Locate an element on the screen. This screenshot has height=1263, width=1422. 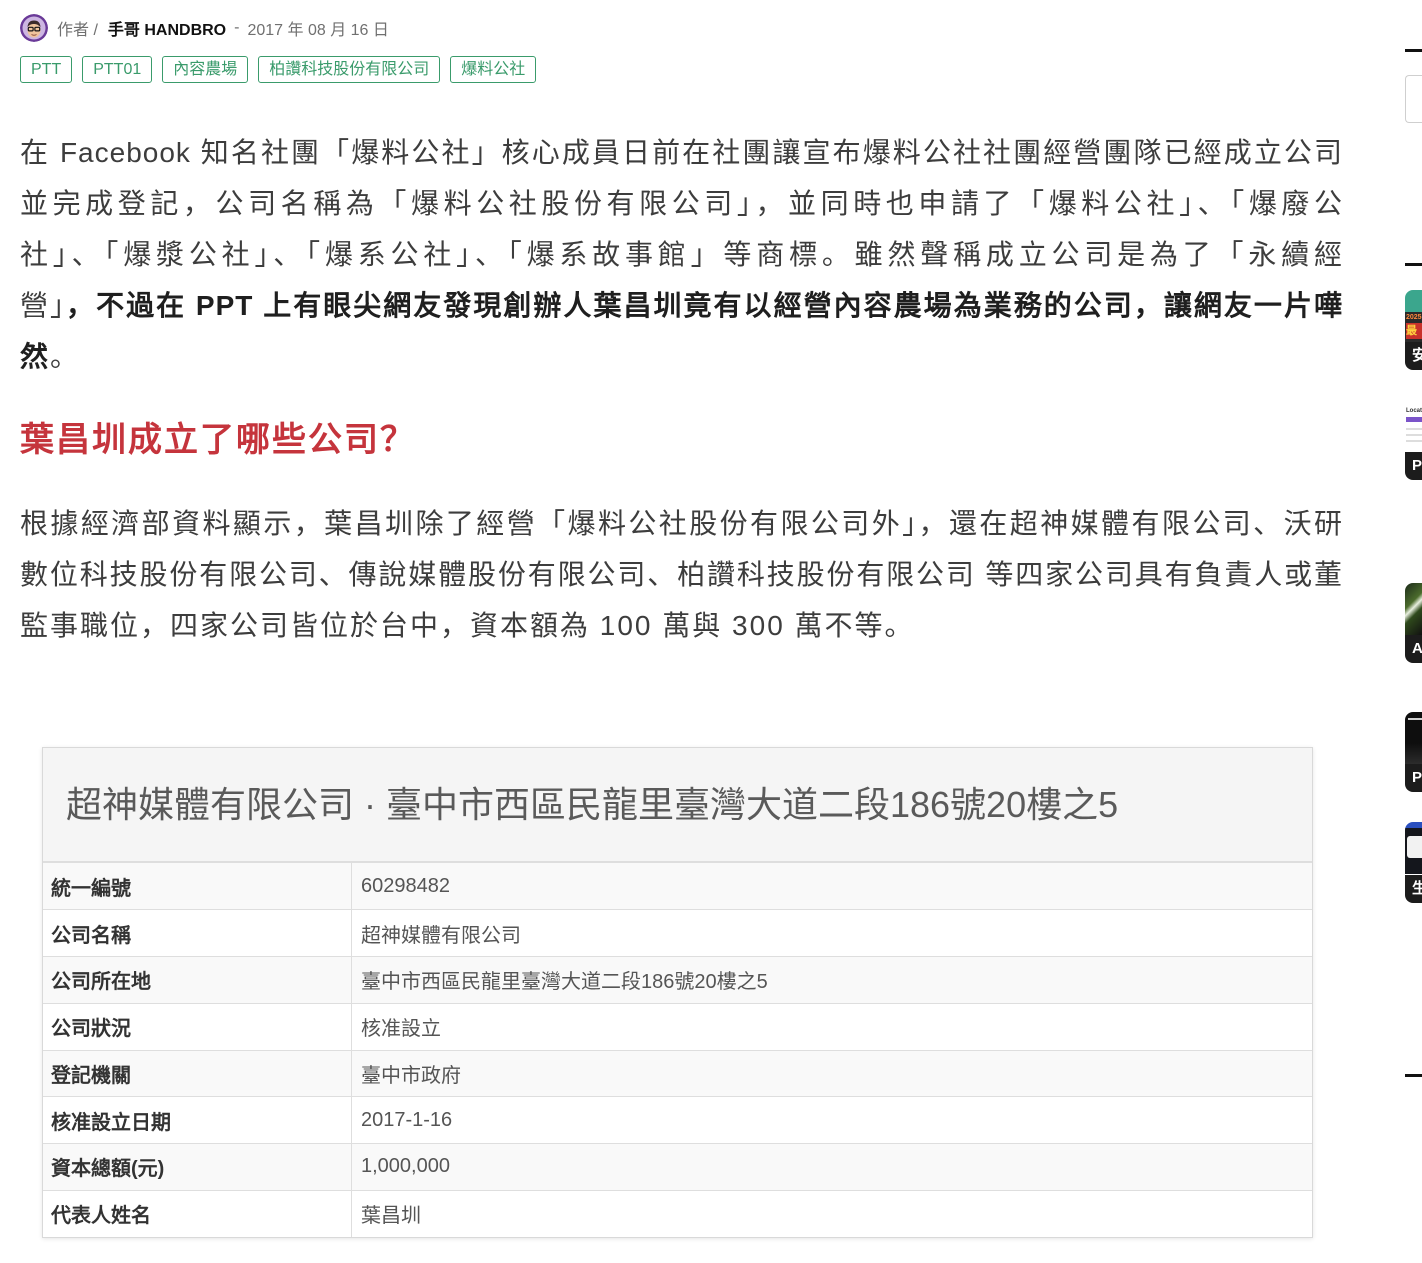
table-row: 資本總額(元) 1,000,000 is located at coordinates (677, 1167).